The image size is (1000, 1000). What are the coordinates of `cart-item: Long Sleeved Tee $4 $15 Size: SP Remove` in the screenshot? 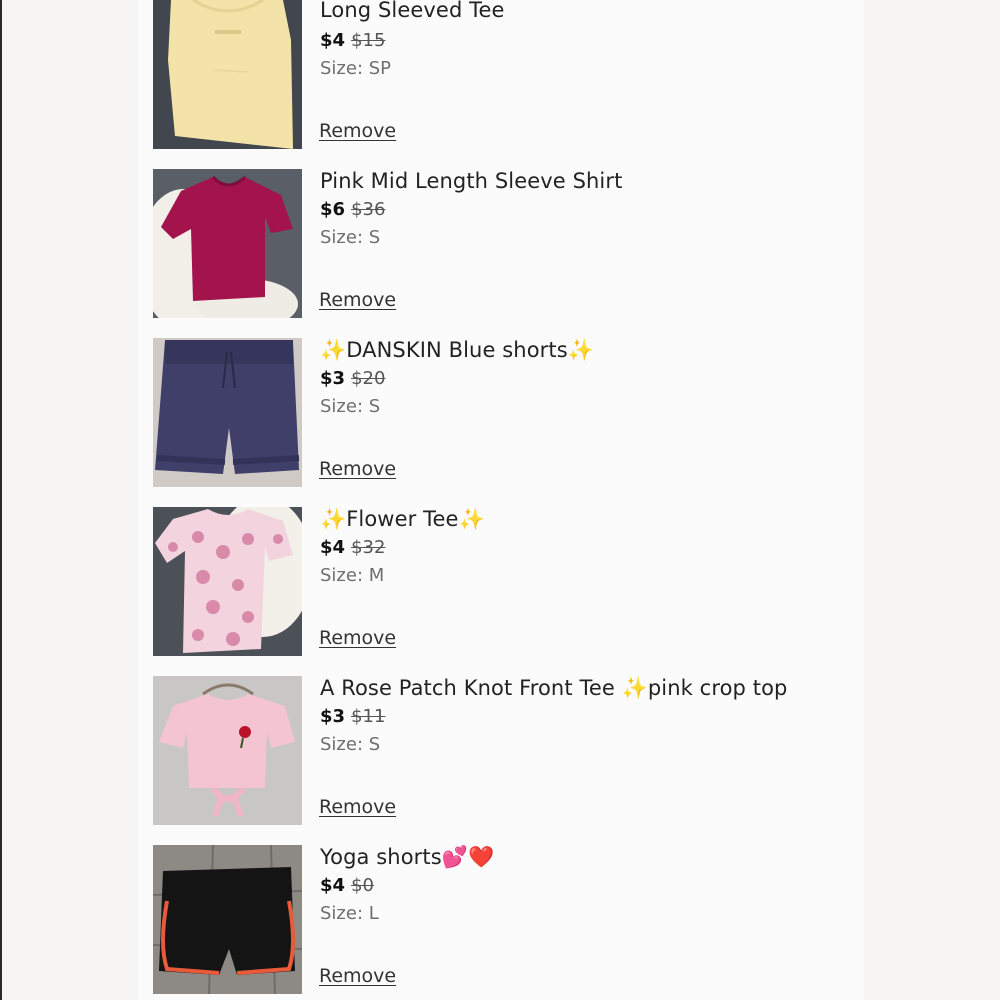 It's located at (503, 74).